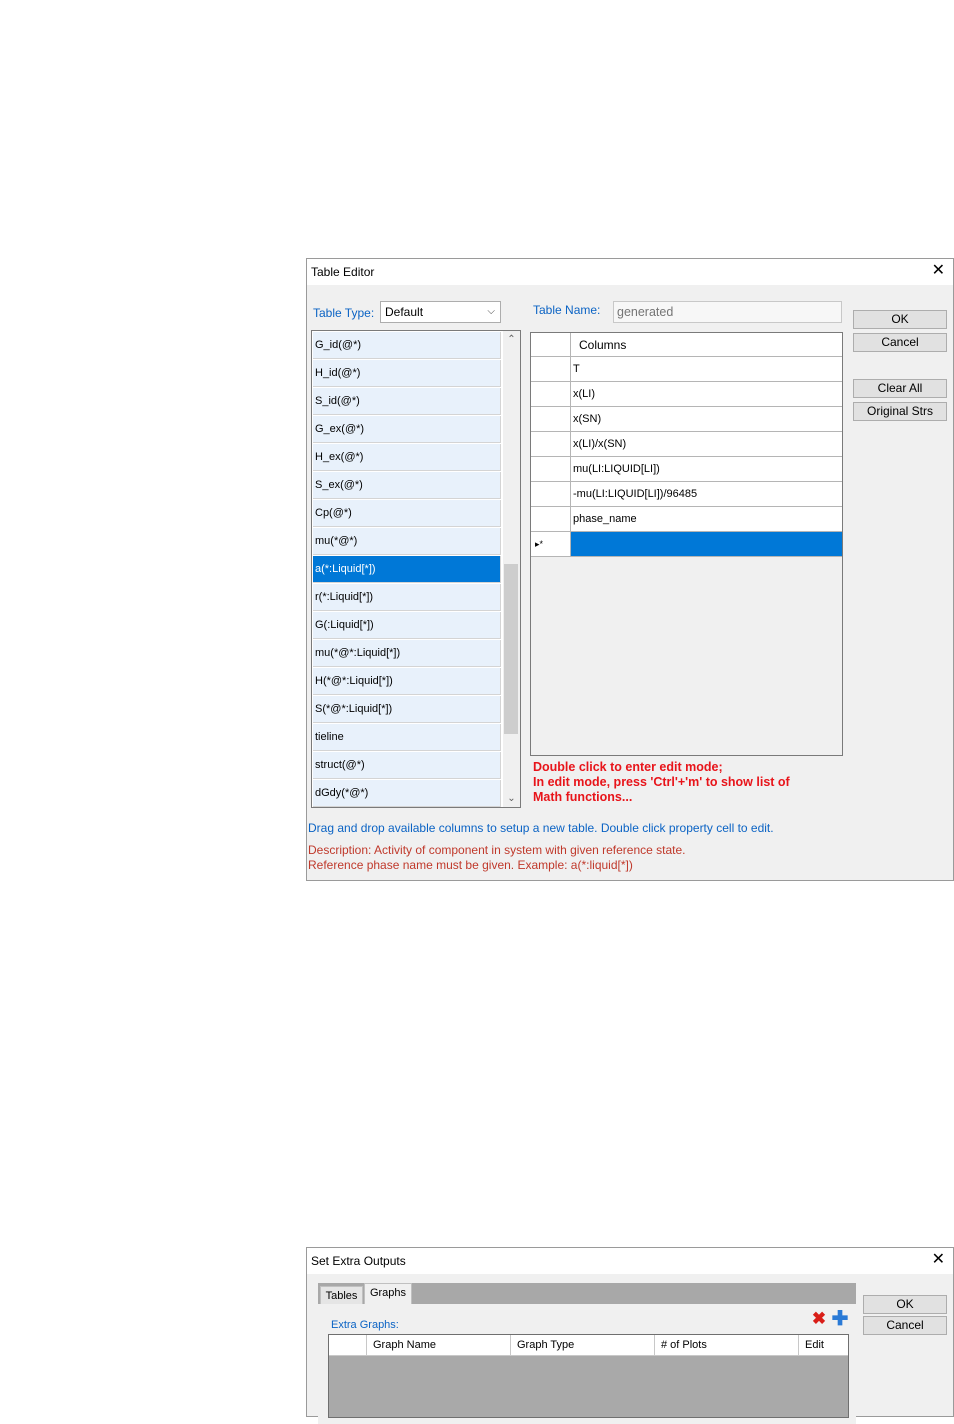 This screenshot has height=1424, width=954. I want to click on column-row: x(LI), so click(686, 394).